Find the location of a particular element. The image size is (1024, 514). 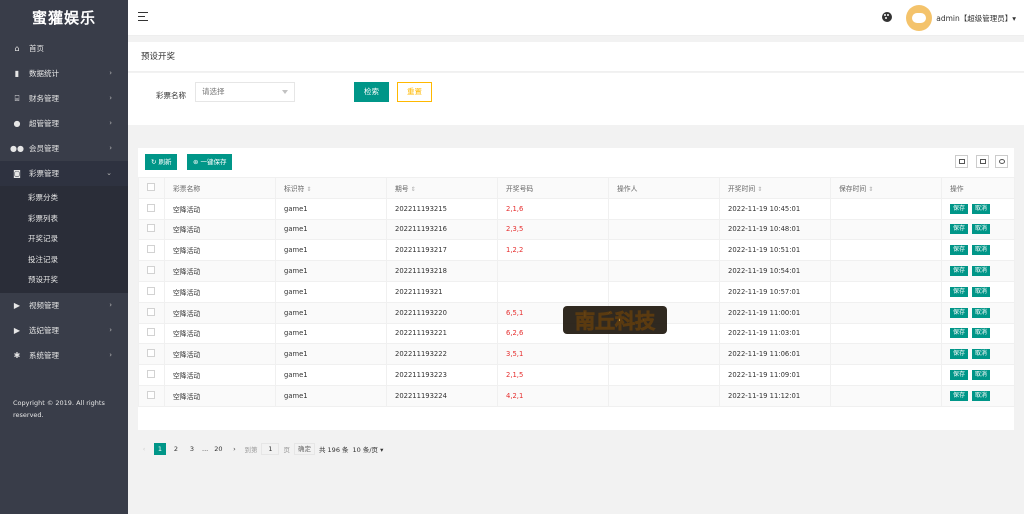

menu-toggle-icon is located at coordinates (143, 17).